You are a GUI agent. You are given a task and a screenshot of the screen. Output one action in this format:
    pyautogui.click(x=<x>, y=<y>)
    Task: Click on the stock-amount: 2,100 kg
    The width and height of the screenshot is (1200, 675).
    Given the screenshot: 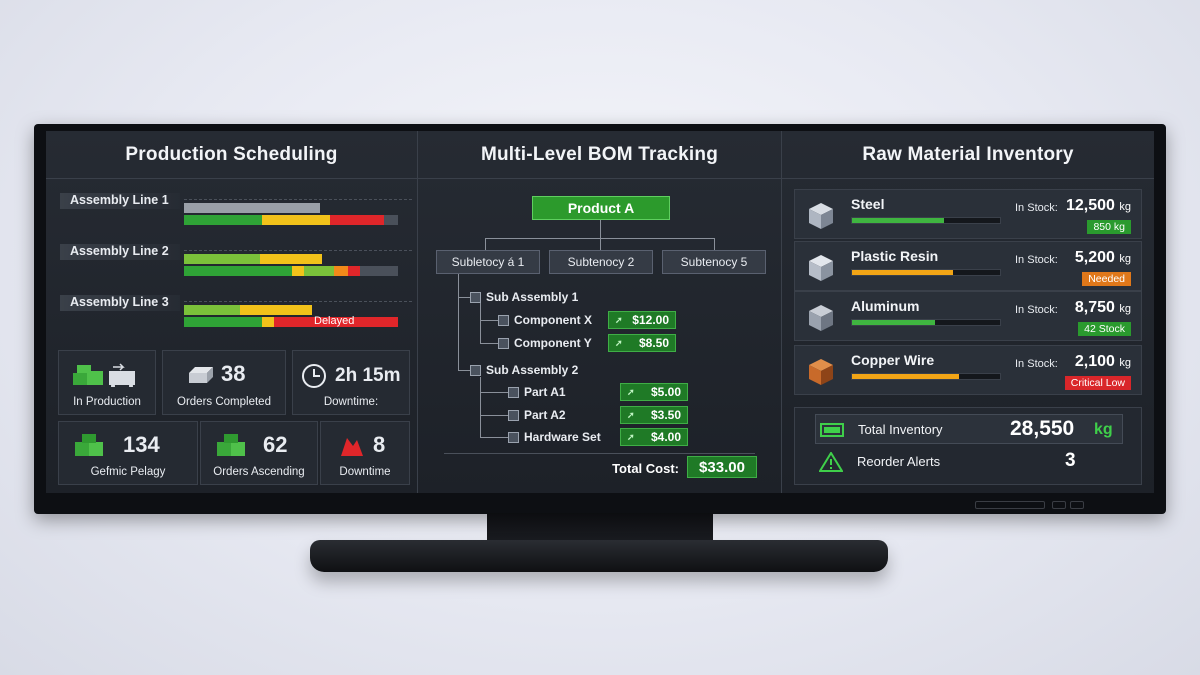 What is the action you would take?
    pyautogui.click(x=1103, y=362)
    